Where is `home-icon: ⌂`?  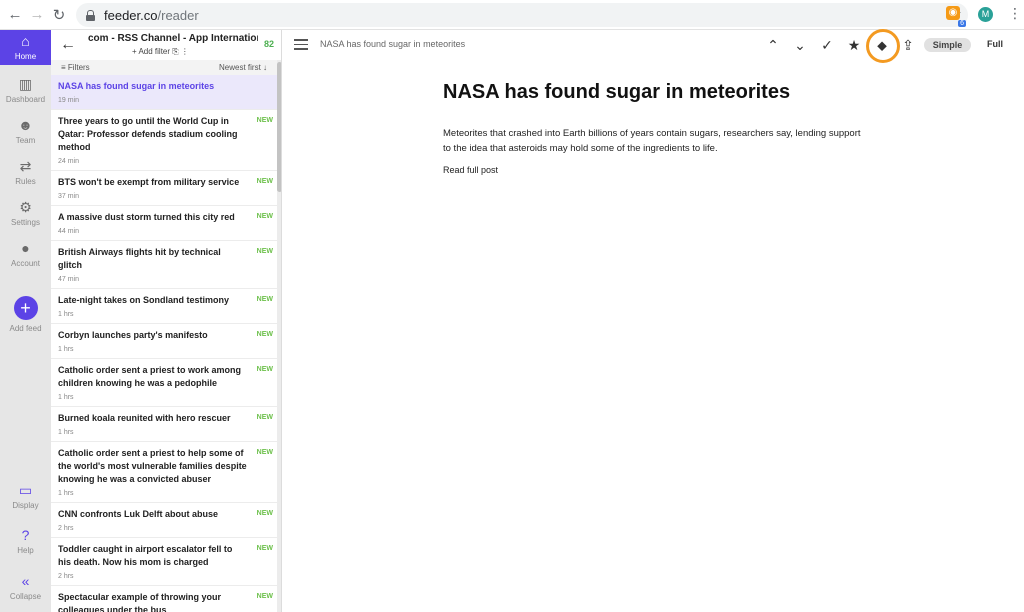 home-icon: ⌂ is located at coordinates (25, 41).